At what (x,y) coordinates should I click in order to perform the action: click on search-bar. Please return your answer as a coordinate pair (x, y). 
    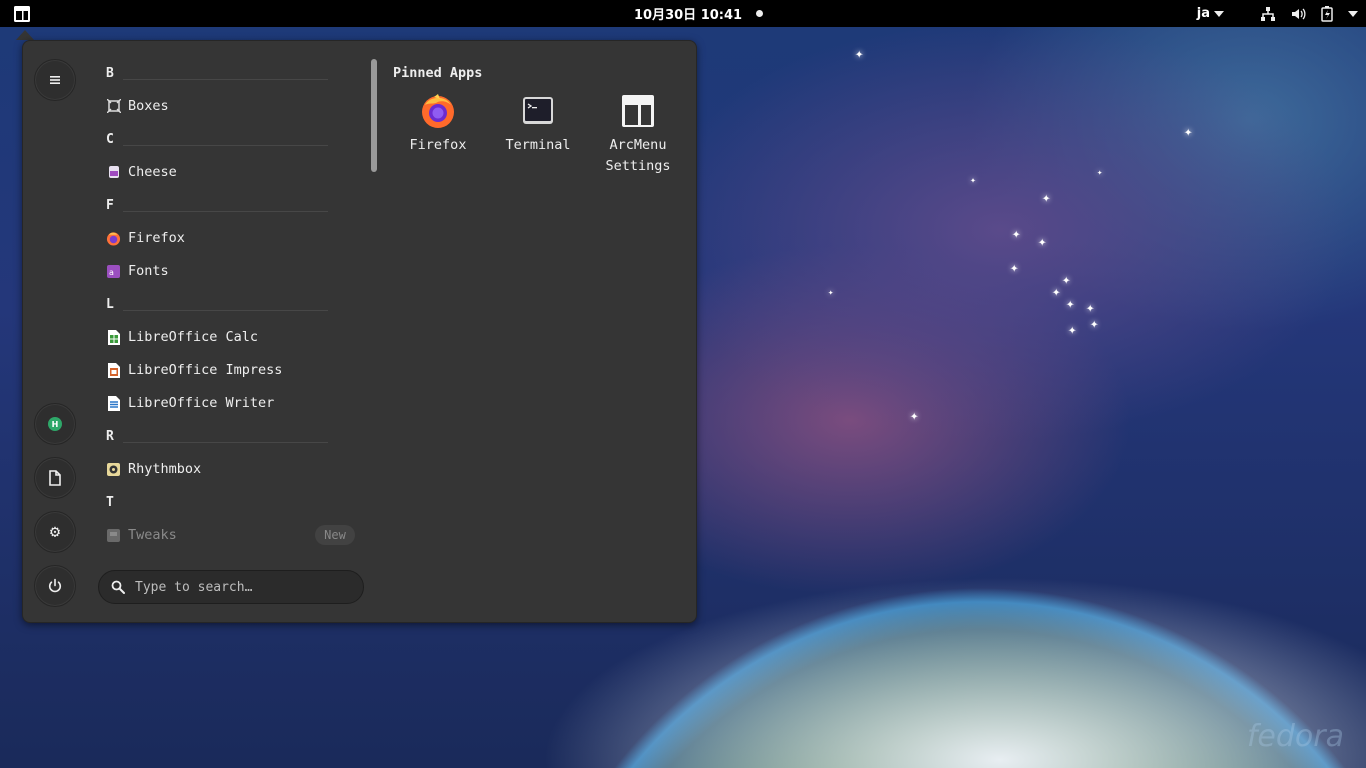
    Looking at the image, I should click on (231, 587).